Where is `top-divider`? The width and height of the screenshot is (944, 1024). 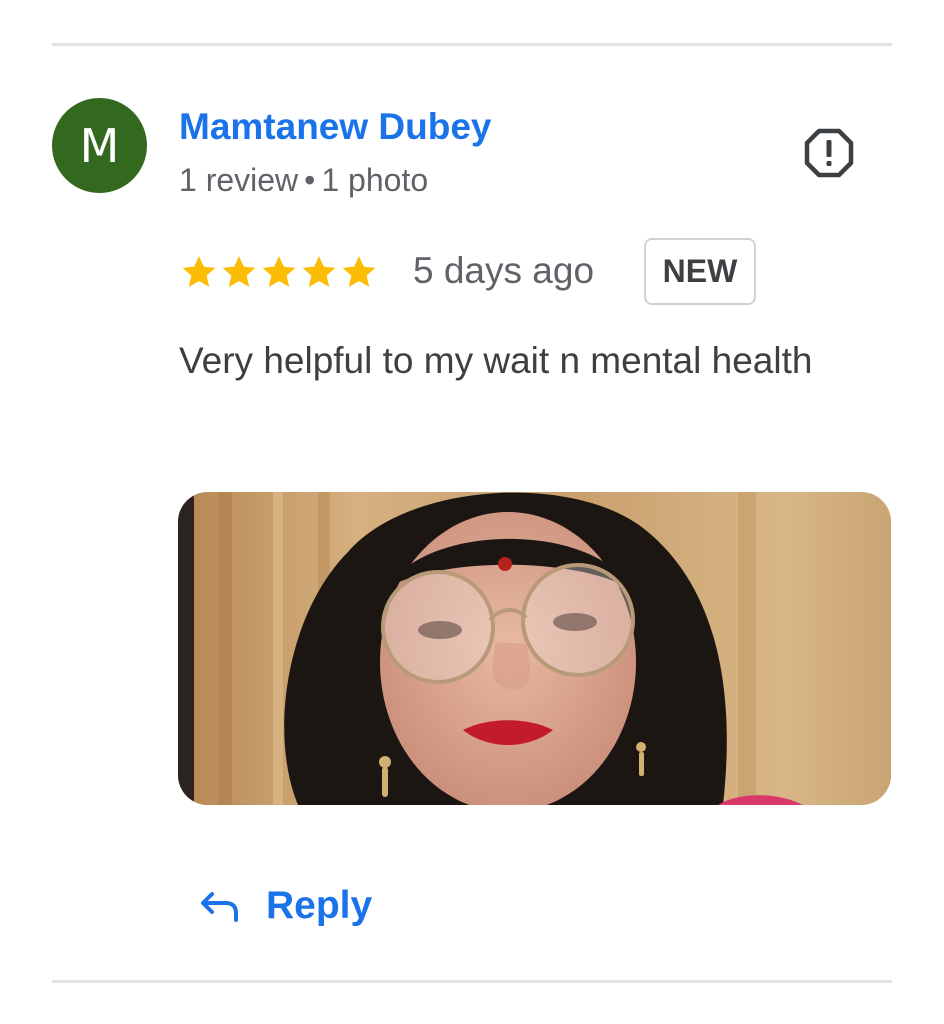 top-divider is located at coordinates (472, 44).